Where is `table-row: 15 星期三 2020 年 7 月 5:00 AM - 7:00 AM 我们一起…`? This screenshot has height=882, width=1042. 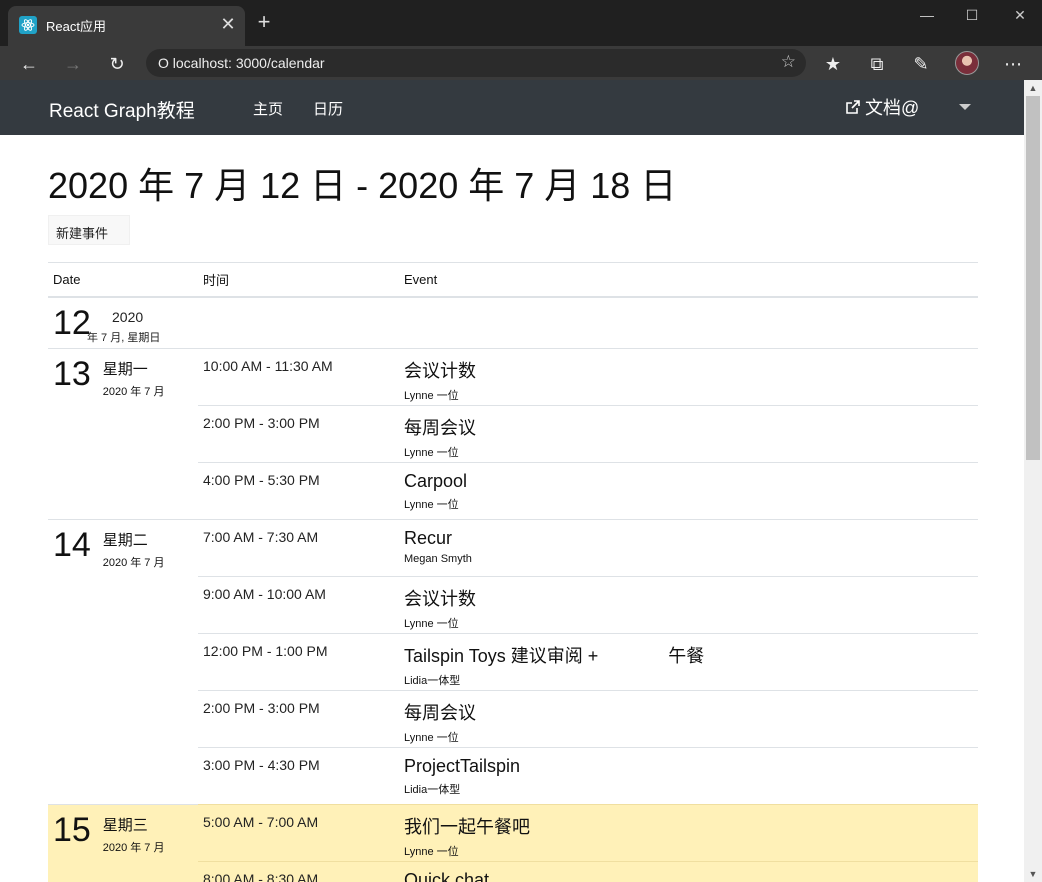
table-row: 15 星期三 2020 年 7 月 5:00 AM - 7:00 AM 我们一起… is located at coordinates (513, 843).